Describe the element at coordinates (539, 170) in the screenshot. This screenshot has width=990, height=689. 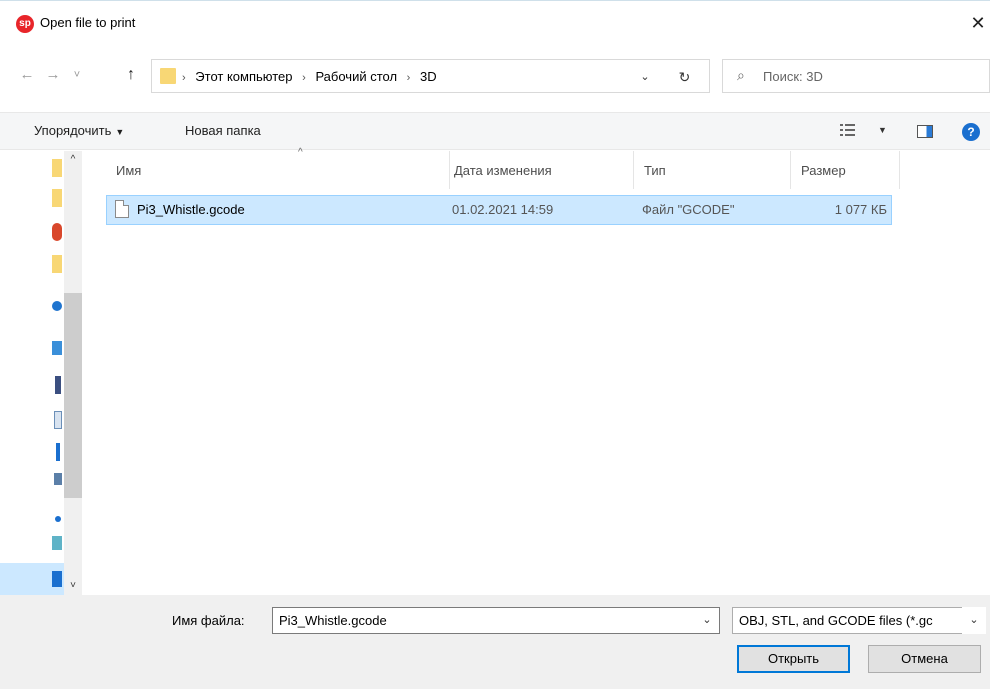
I see `column-header-date: Дата изменения` at that location.